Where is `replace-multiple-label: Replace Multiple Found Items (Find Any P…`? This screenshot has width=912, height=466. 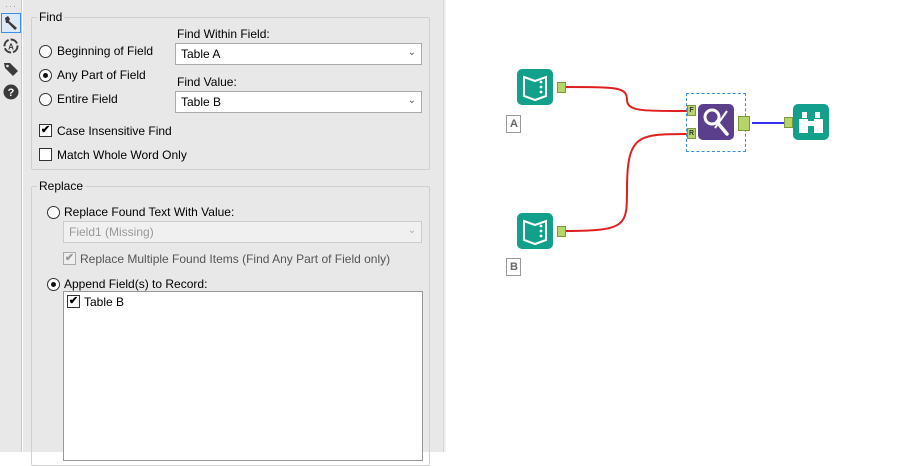
replace-multiple-label: Replace Multiple Found Items (Find Any P… is located at coordinates (235, 259).